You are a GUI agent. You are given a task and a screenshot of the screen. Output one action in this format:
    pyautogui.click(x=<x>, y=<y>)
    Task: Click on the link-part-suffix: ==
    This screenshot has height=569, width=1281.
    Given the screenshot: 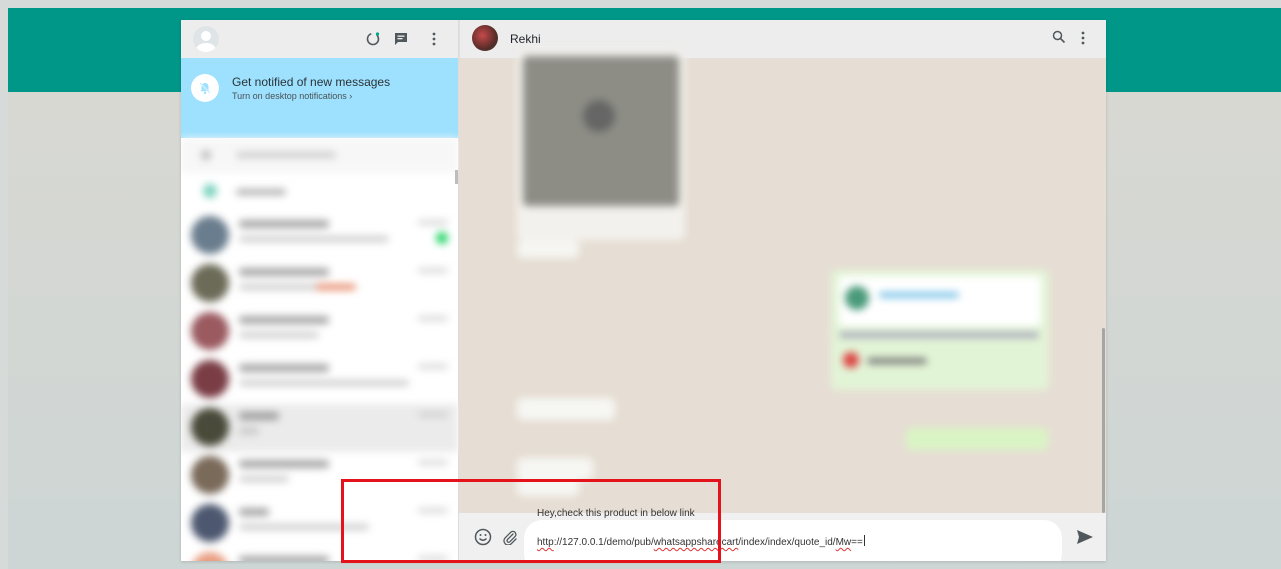 What is the action you would take?
    pyautogui.click(x=857, y=542)
    